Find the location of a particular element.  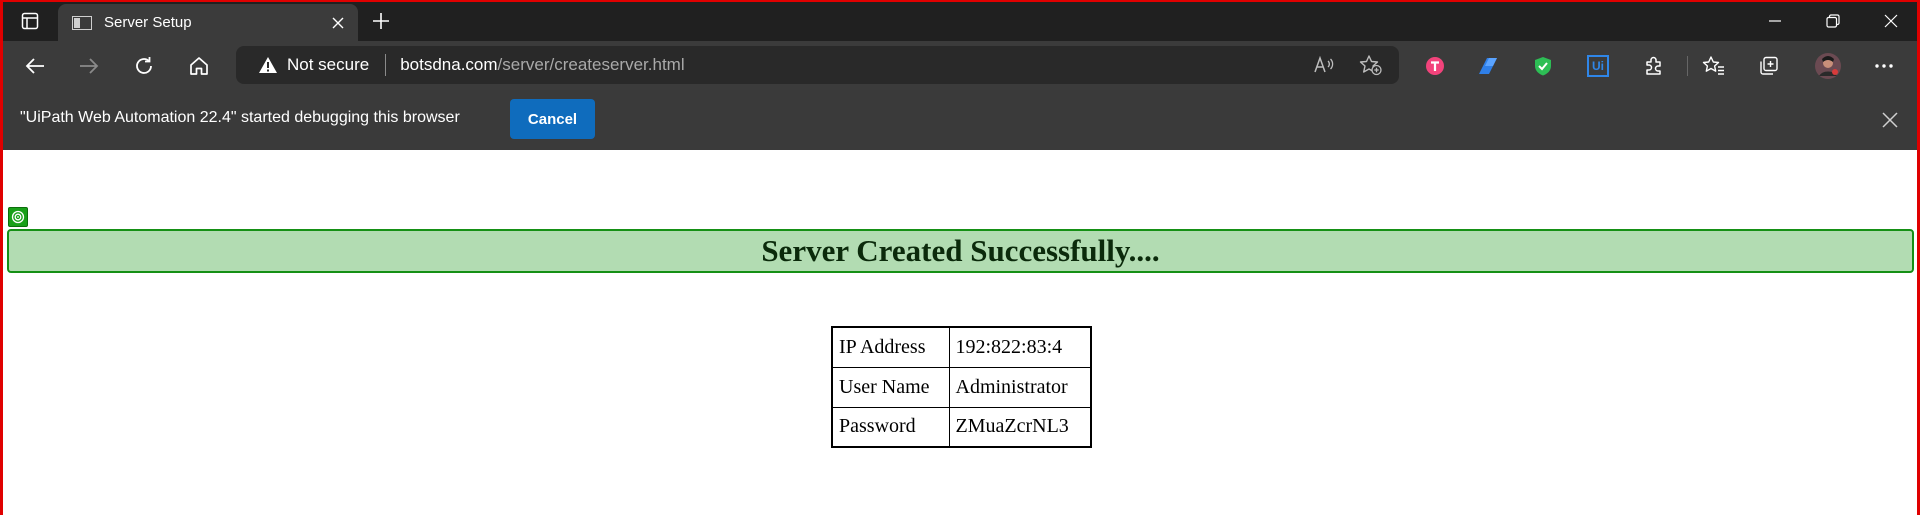

add-favorite-icon is located at coordinates (1371, 65).